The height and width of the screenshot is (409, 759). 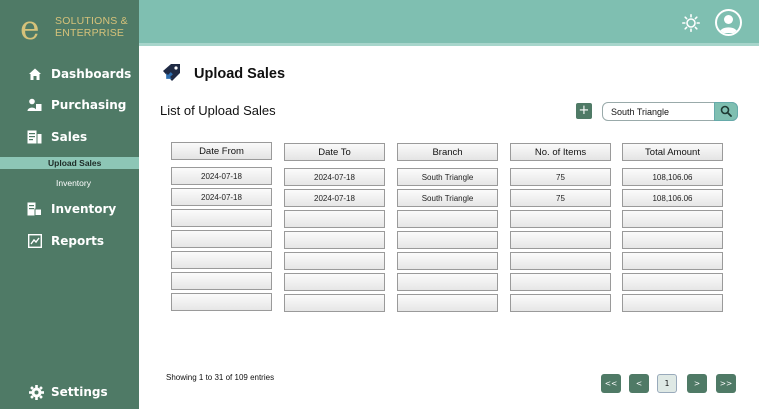 What do you see at coordinates (611, 383) in the screenshot?
I see `pagination-first-button: <<` at bounding box center [611, 383].